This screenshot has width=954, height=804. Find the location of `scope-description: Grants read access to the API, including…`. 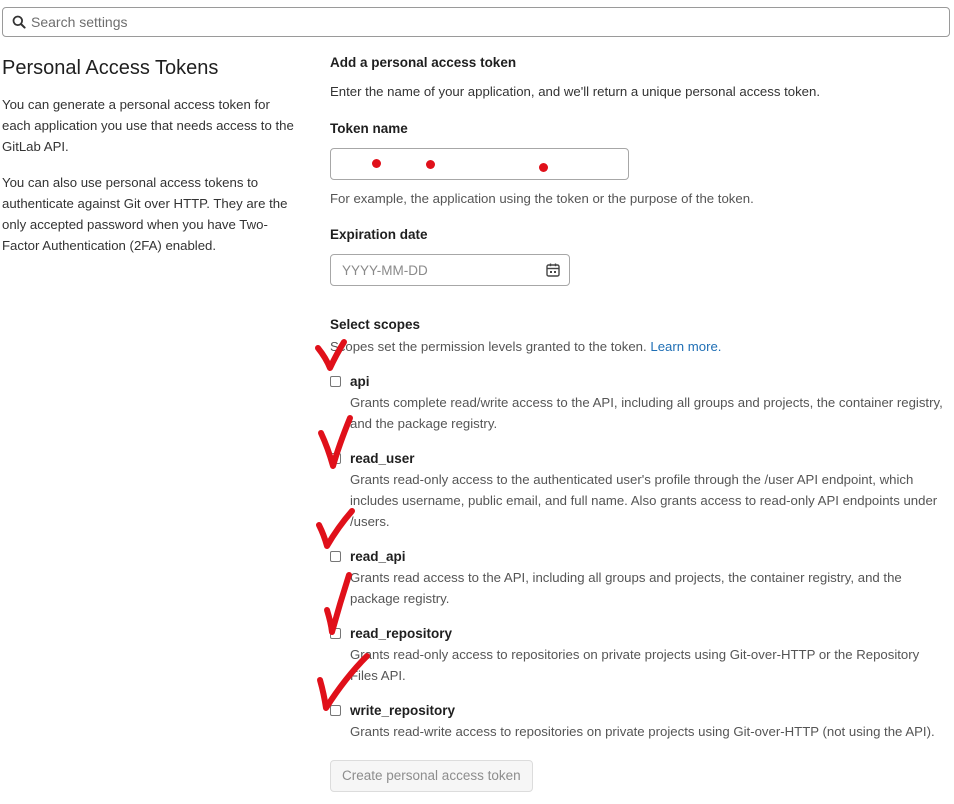

scope-description: Grants read access to the API, including… is located at coordinates (626, 588).